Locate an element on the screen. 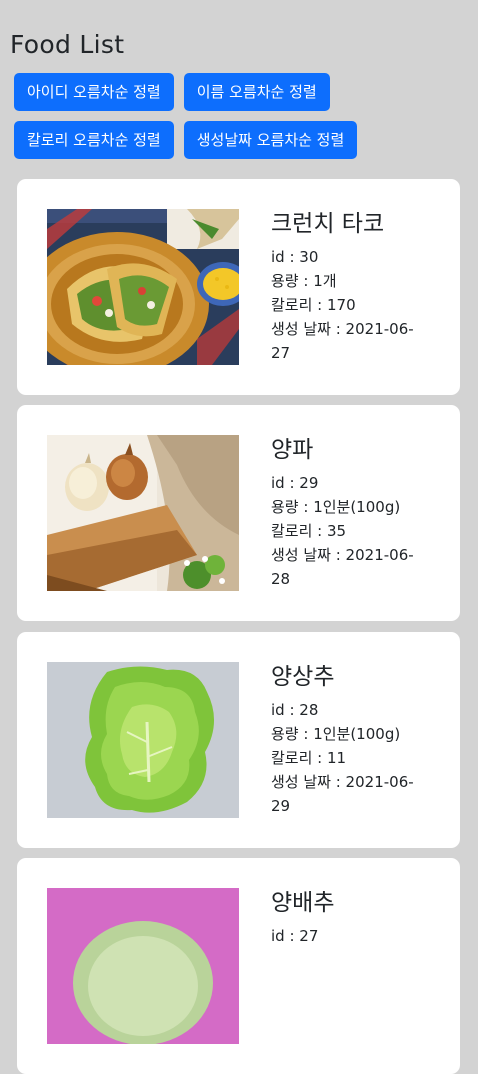 The width and height of the screenshot is (478, 1074). food-created-date-cont: 29 is located at coordinates (281, 806).